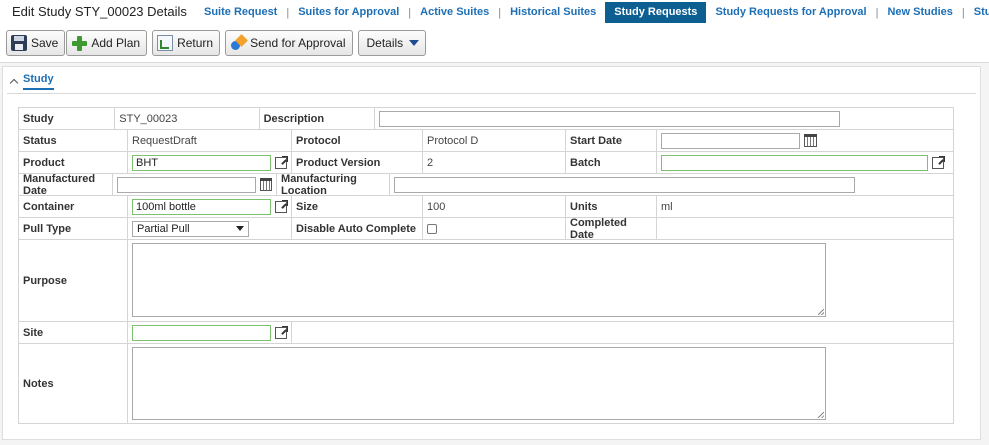 The image size is (989, 445). I want to click on product-label: Product, so click(73, 162).